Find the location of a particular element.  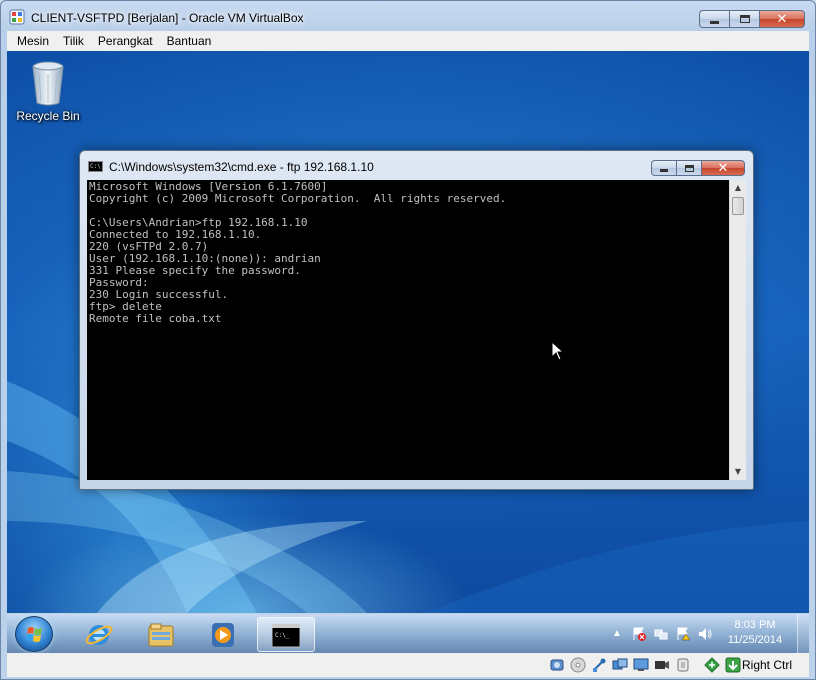

clock-time: 8:03 PM is located at coordinates (755, 625).